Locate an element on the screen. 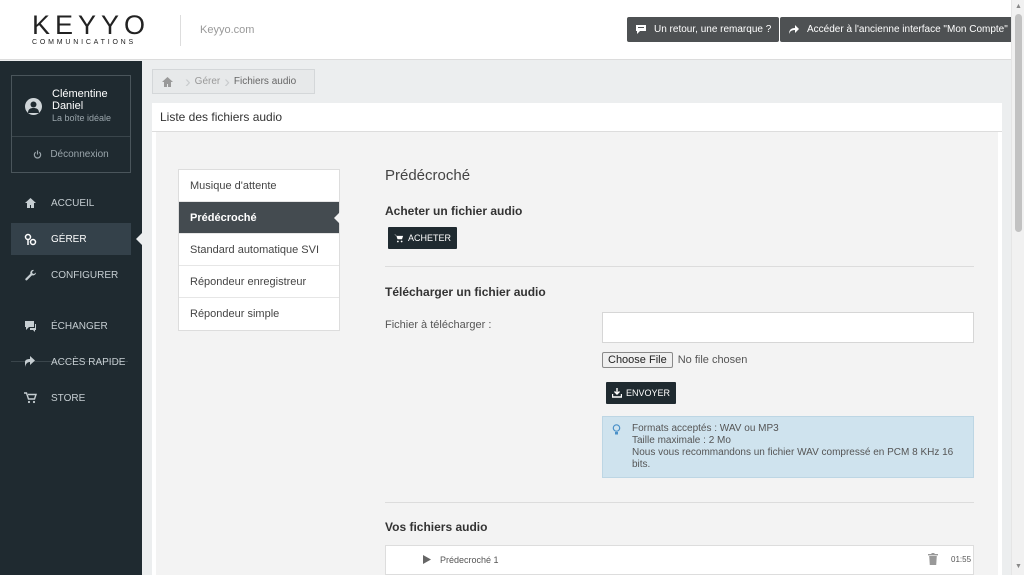 Image resolution: width=1024 pixels, height=575 pixels. logout-button: Déconnexion is located at coordinates (71, 154).